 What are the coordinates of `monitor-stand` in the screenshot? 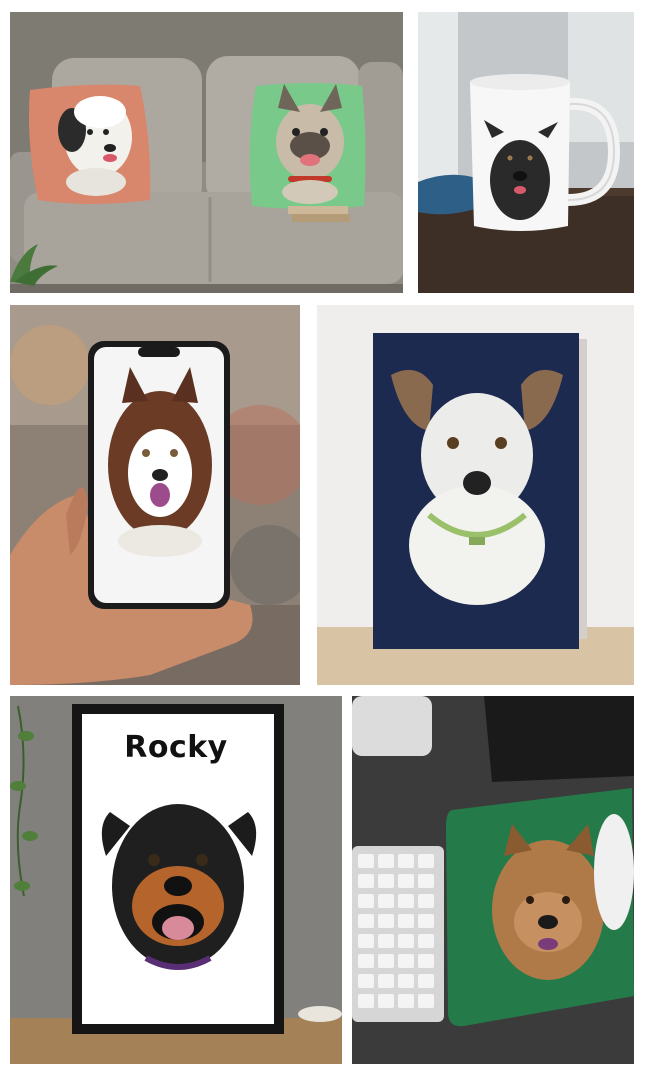 It's located at (392, 726).